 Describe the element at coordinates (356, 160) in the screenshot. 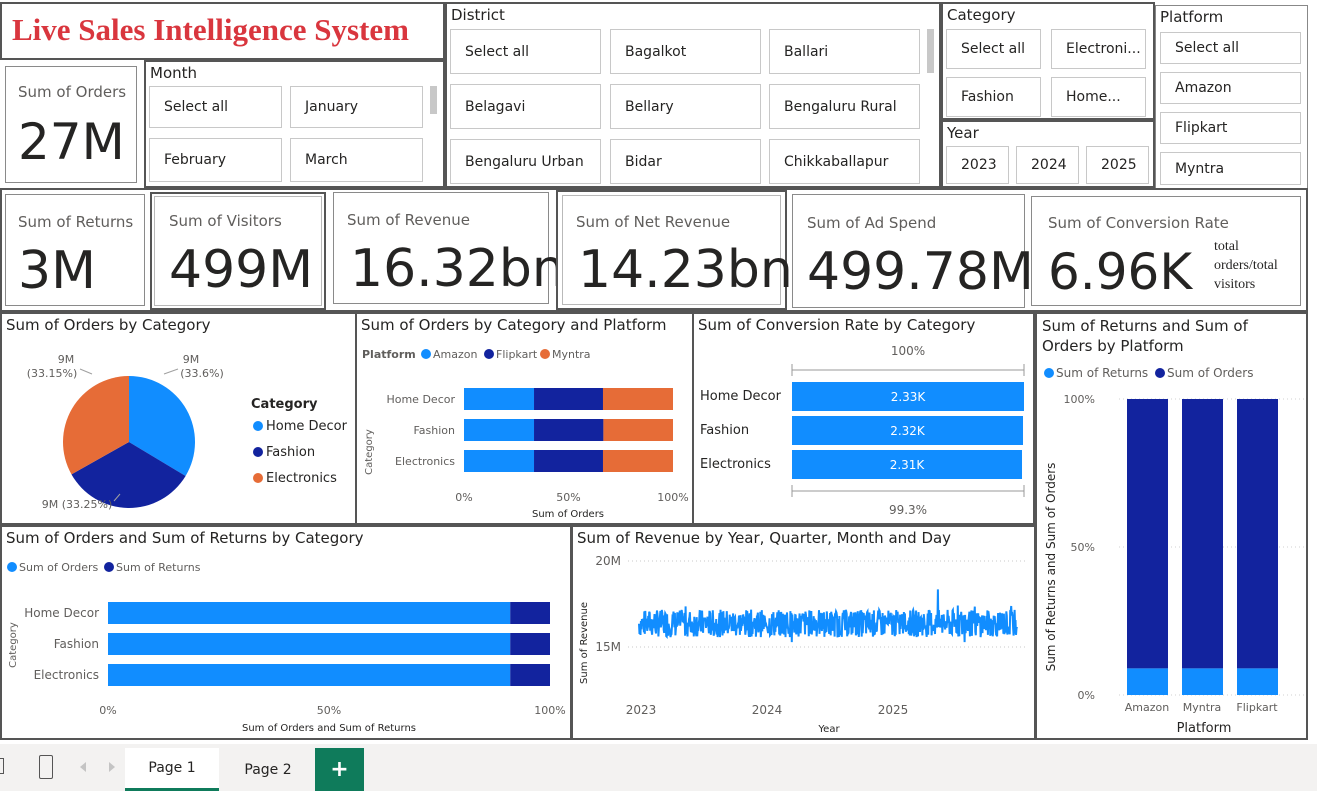

I see `month-option-march: March` at that location.